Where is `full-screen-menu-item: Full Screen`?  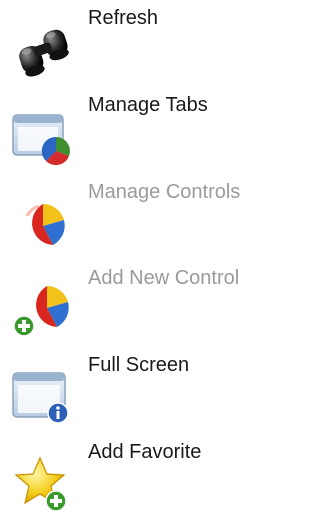 full-screen-menu-item: Full Screen is located at coordinates (140, 390).